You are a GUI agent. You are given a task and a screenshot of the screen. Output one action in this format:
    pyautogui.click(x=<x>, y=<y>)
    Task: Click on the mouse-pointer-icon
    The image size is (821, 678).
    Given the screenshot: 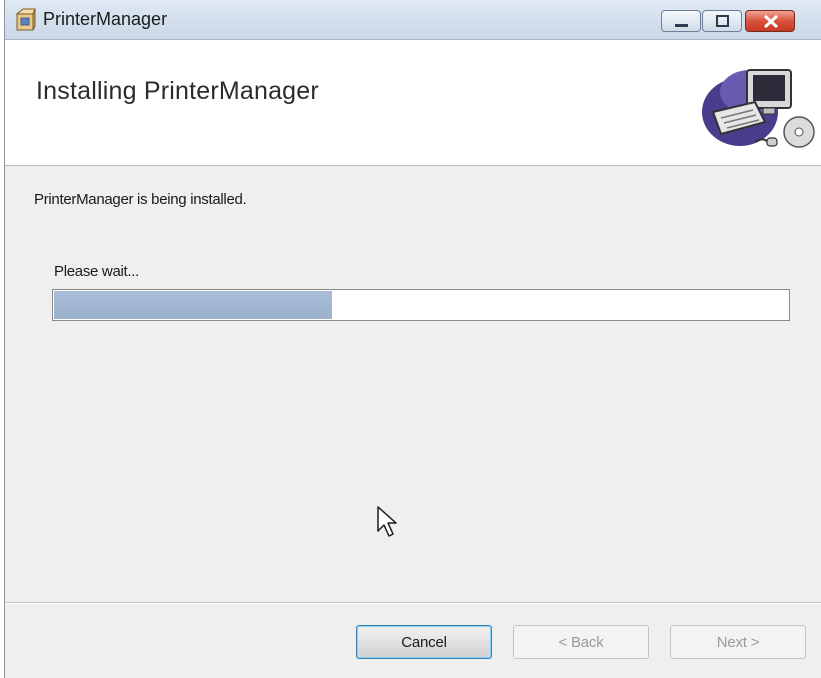 What is the action you would take?
    pyautogui.click(x=387, y=521)
    